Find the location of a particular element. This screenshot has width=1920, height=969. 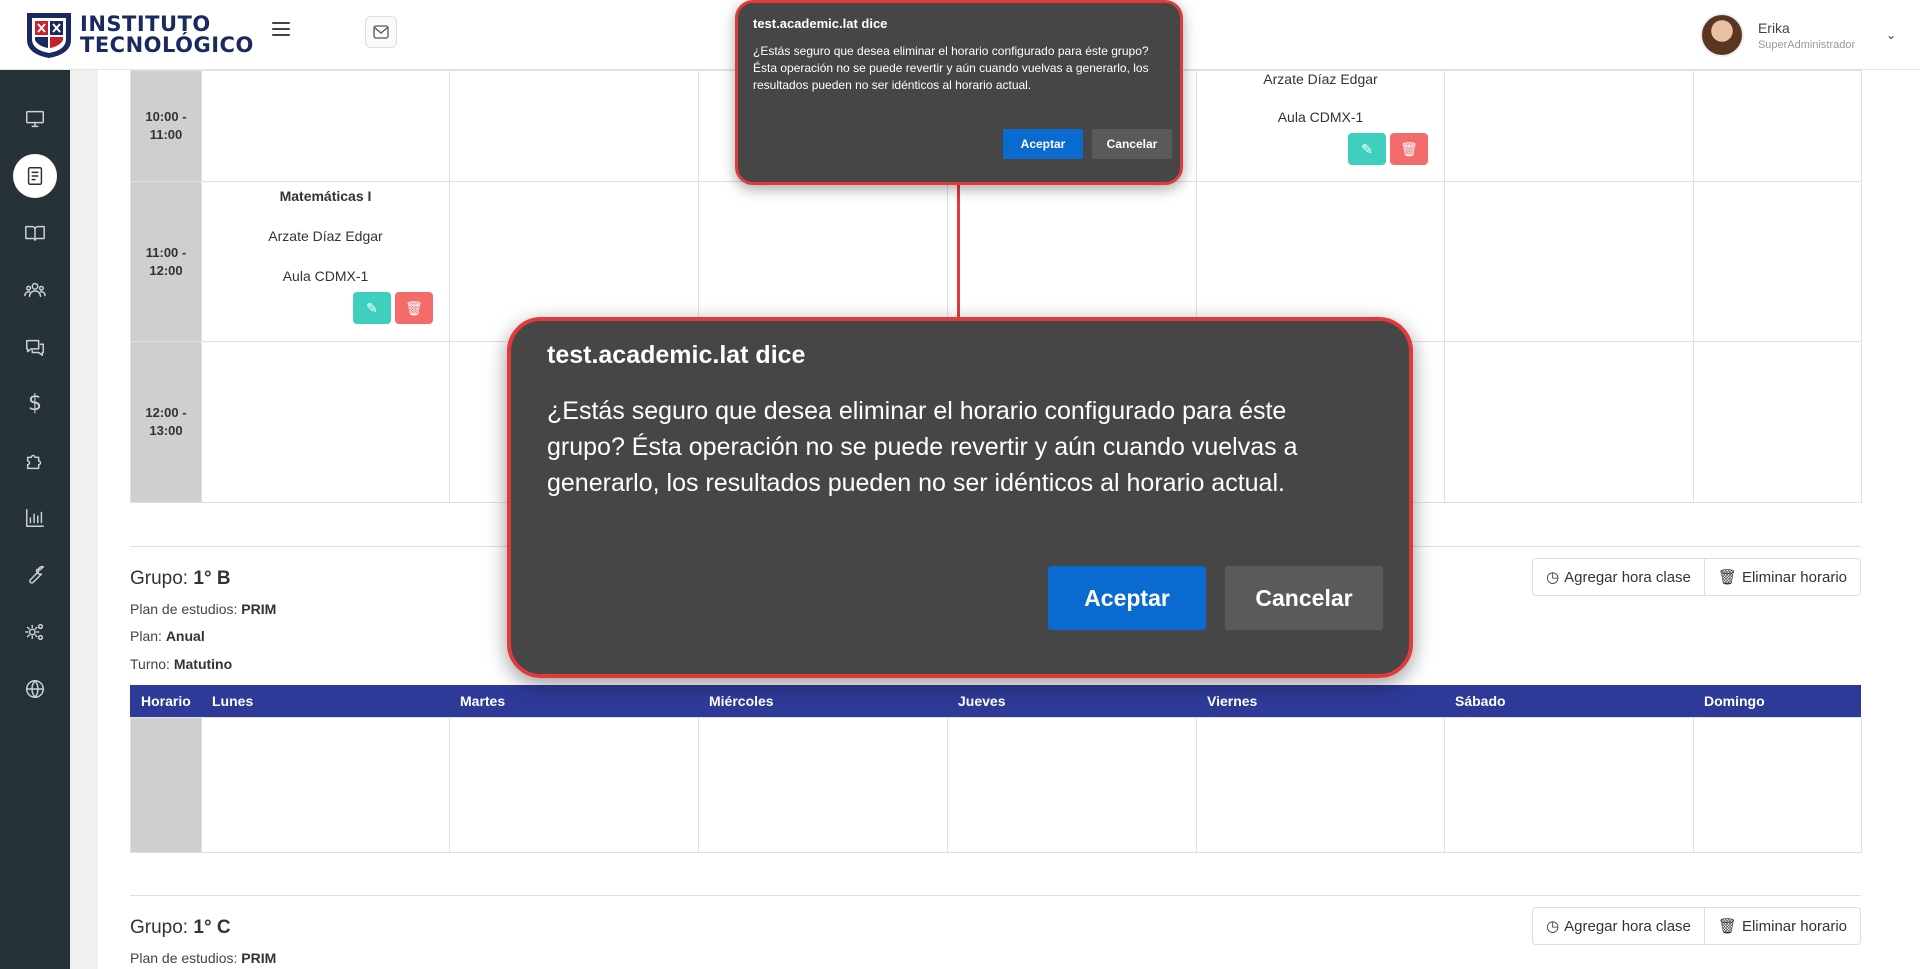

sidebar-item-language is located at coordinates (35, 688).